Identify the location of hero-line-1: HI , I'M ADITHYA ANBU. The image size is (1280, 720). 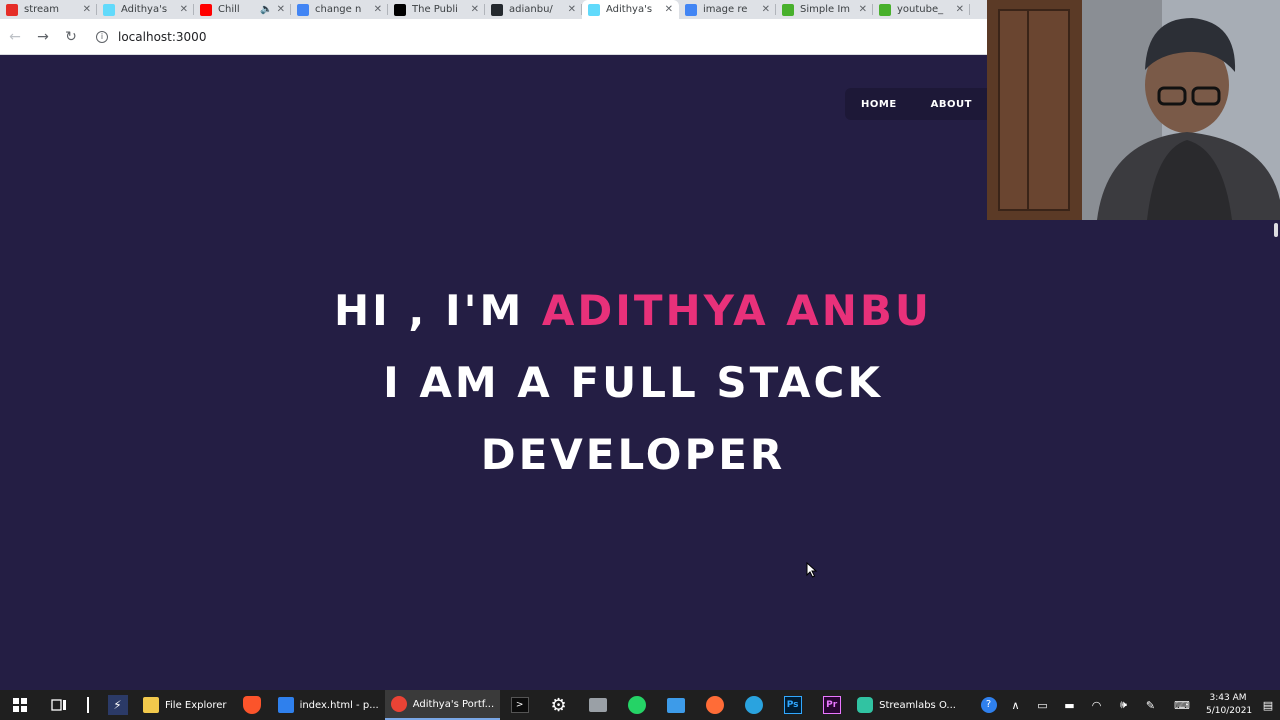
(633, 311).